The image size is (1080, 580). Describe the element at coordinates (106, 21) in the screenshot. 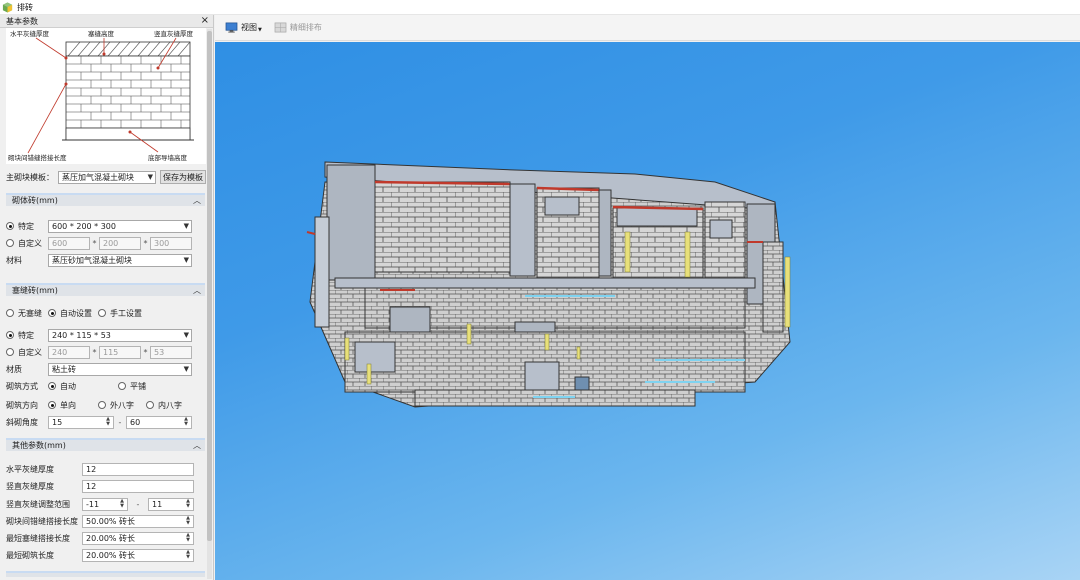

I see `panel-header: 基本参数 ×` at that location.